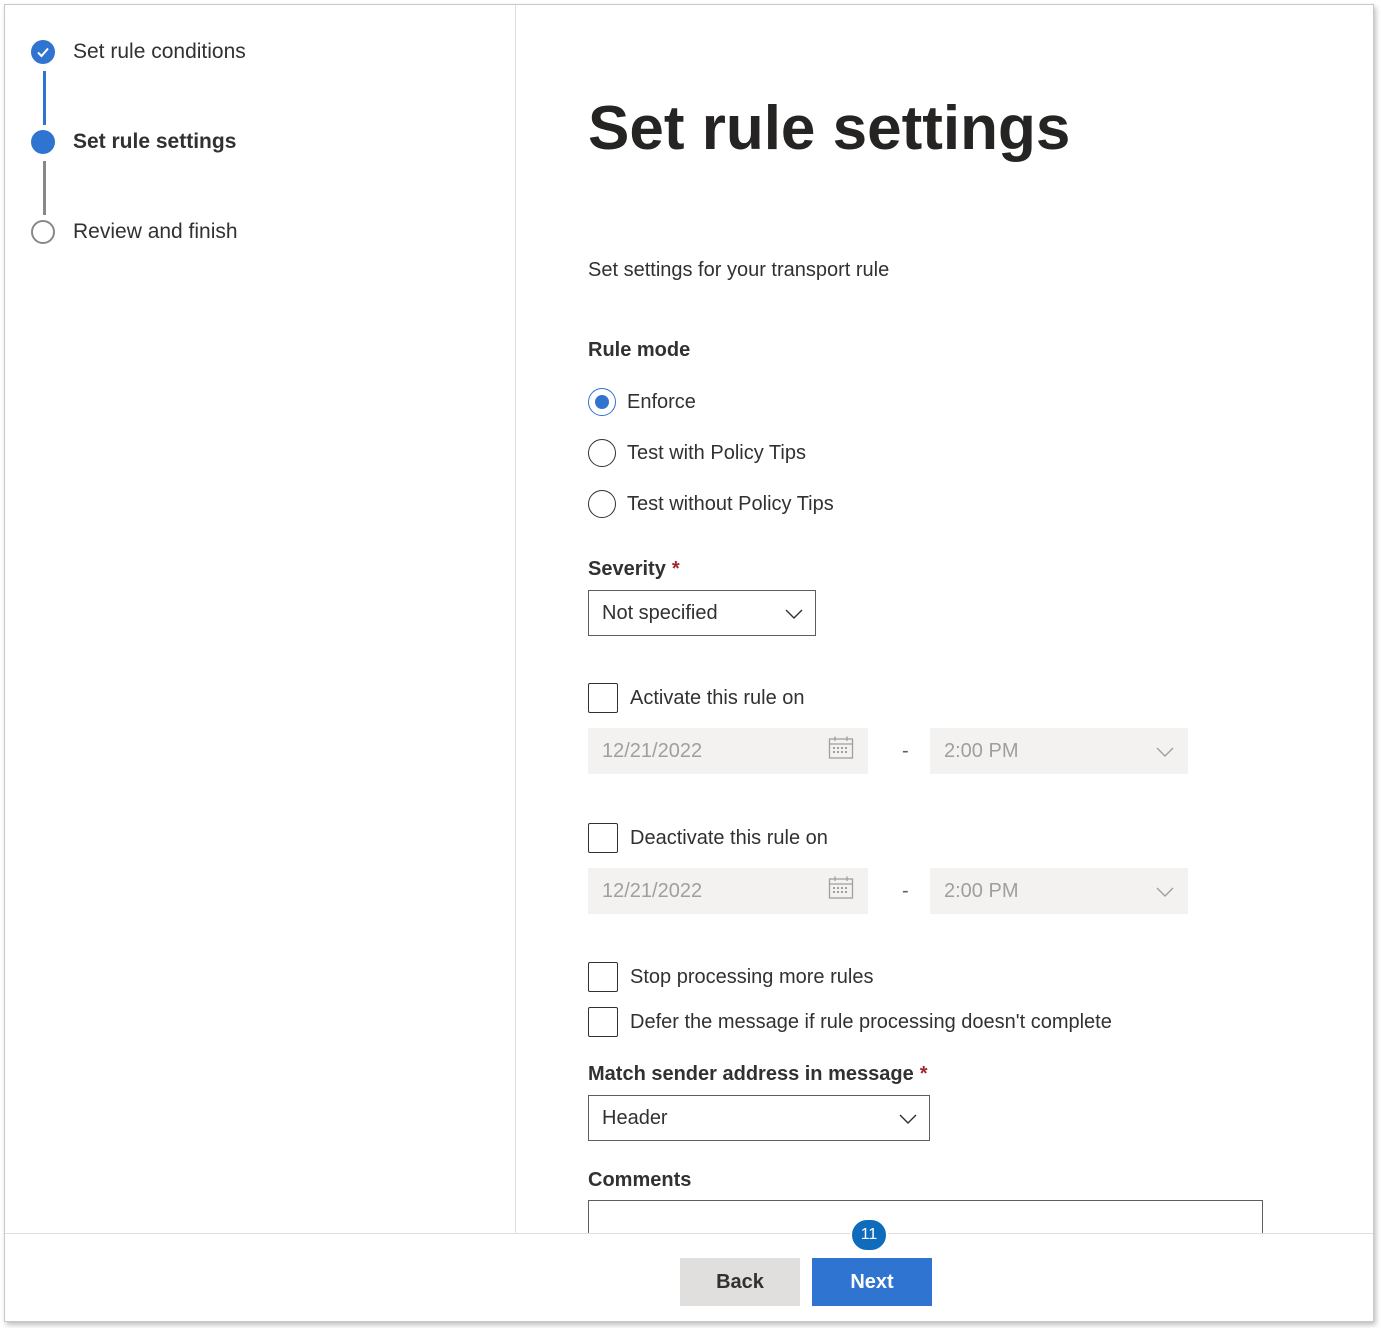 The height and width of the screenshot is (1328, 1381). Describe the element at coordinates (751, 1074) in the screenshot. I see `match-sender-label-text: Match sender address in message` at that location.